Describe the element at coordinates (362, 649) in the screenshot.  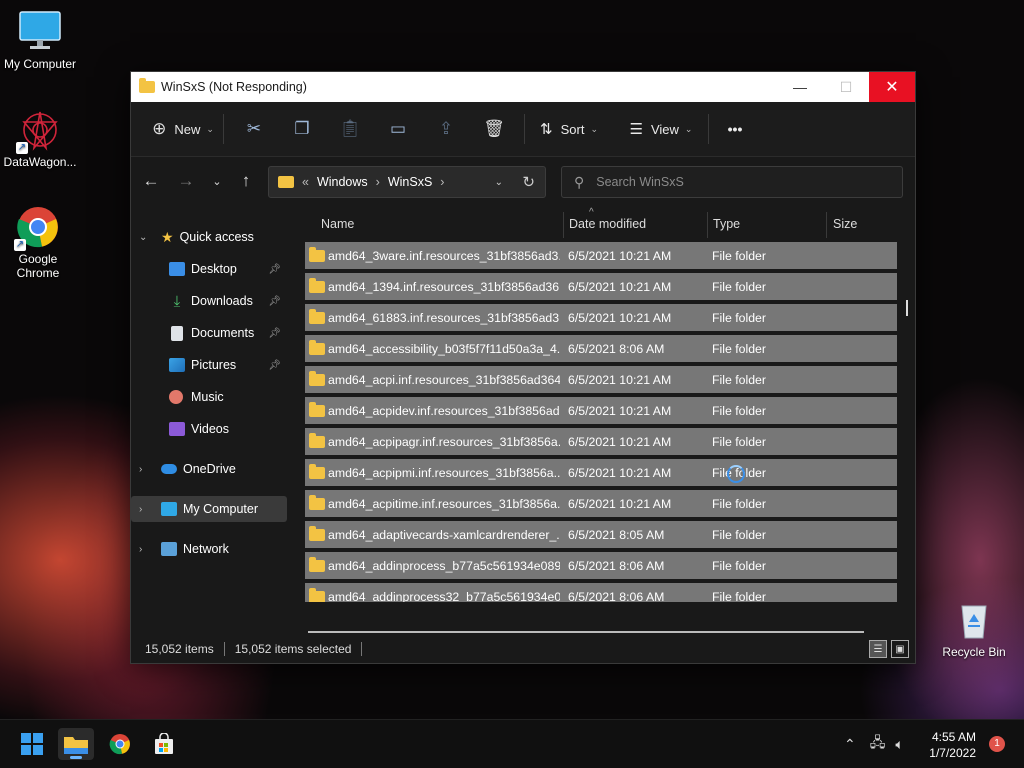
I see `status-divider` at that location.